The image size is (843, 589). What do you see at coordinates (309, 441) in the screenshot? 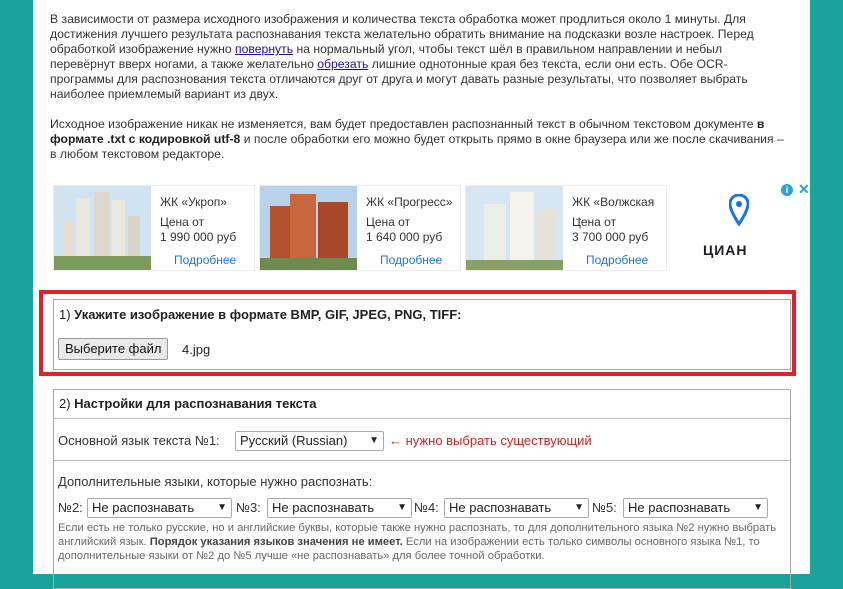
I see `main-language-select: Русский (Russian) ▼` at bounding box center [309, 441].